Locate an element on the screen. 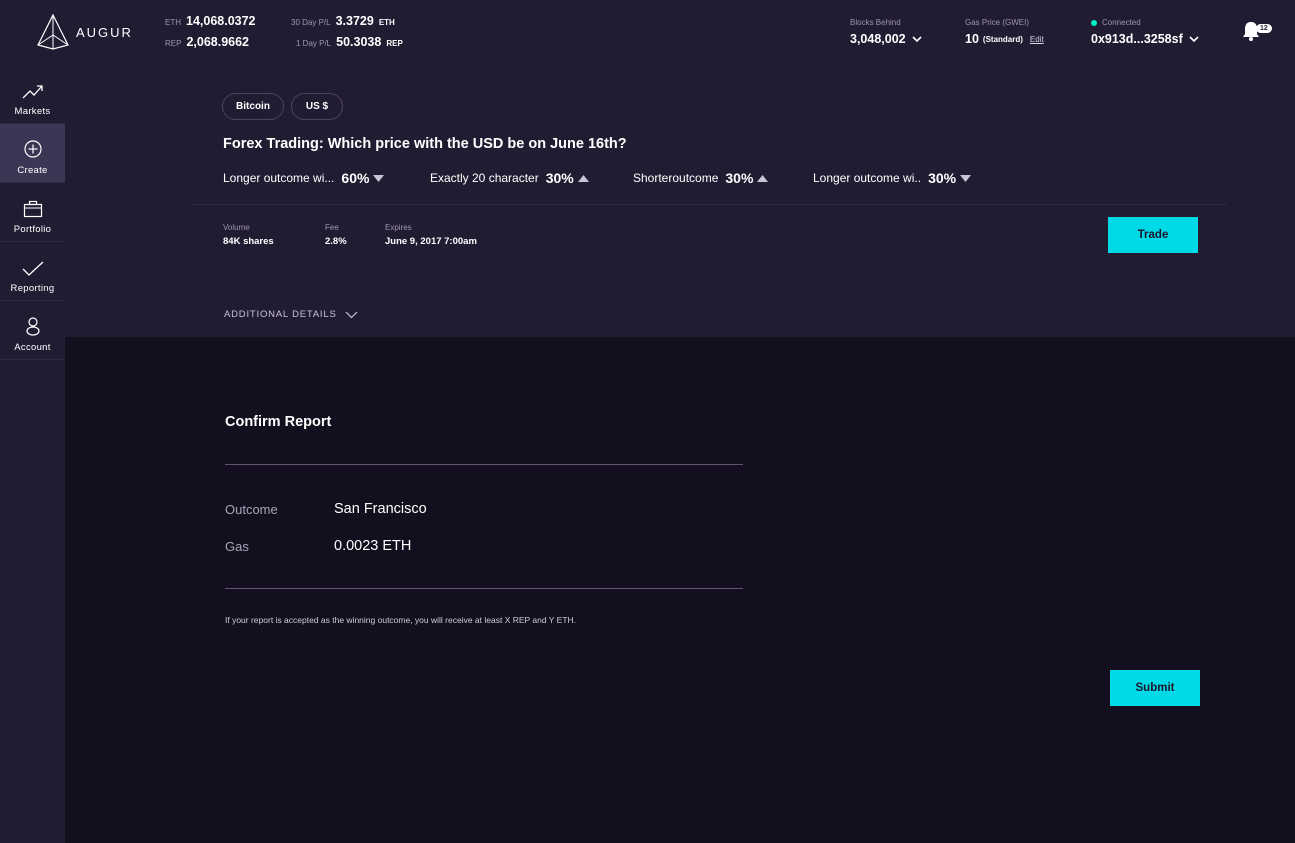 The width and height of the screenshot is (1295, 843). gas-label: Gas is located at coordinates (237, 546).